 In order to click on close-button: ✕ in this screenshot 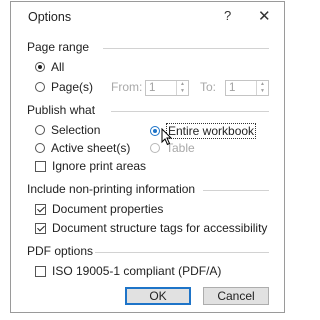, I will do `click(264, 16)`.